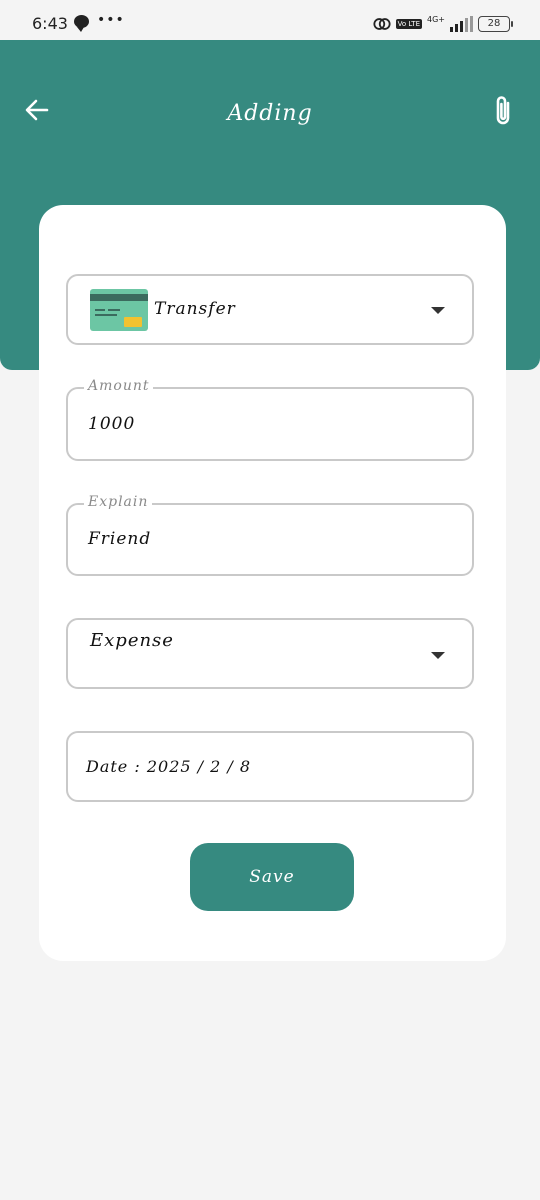  Describe the element at coordinates (436, 19) in the screenshot. I see `network-type: 4G+` at that location.